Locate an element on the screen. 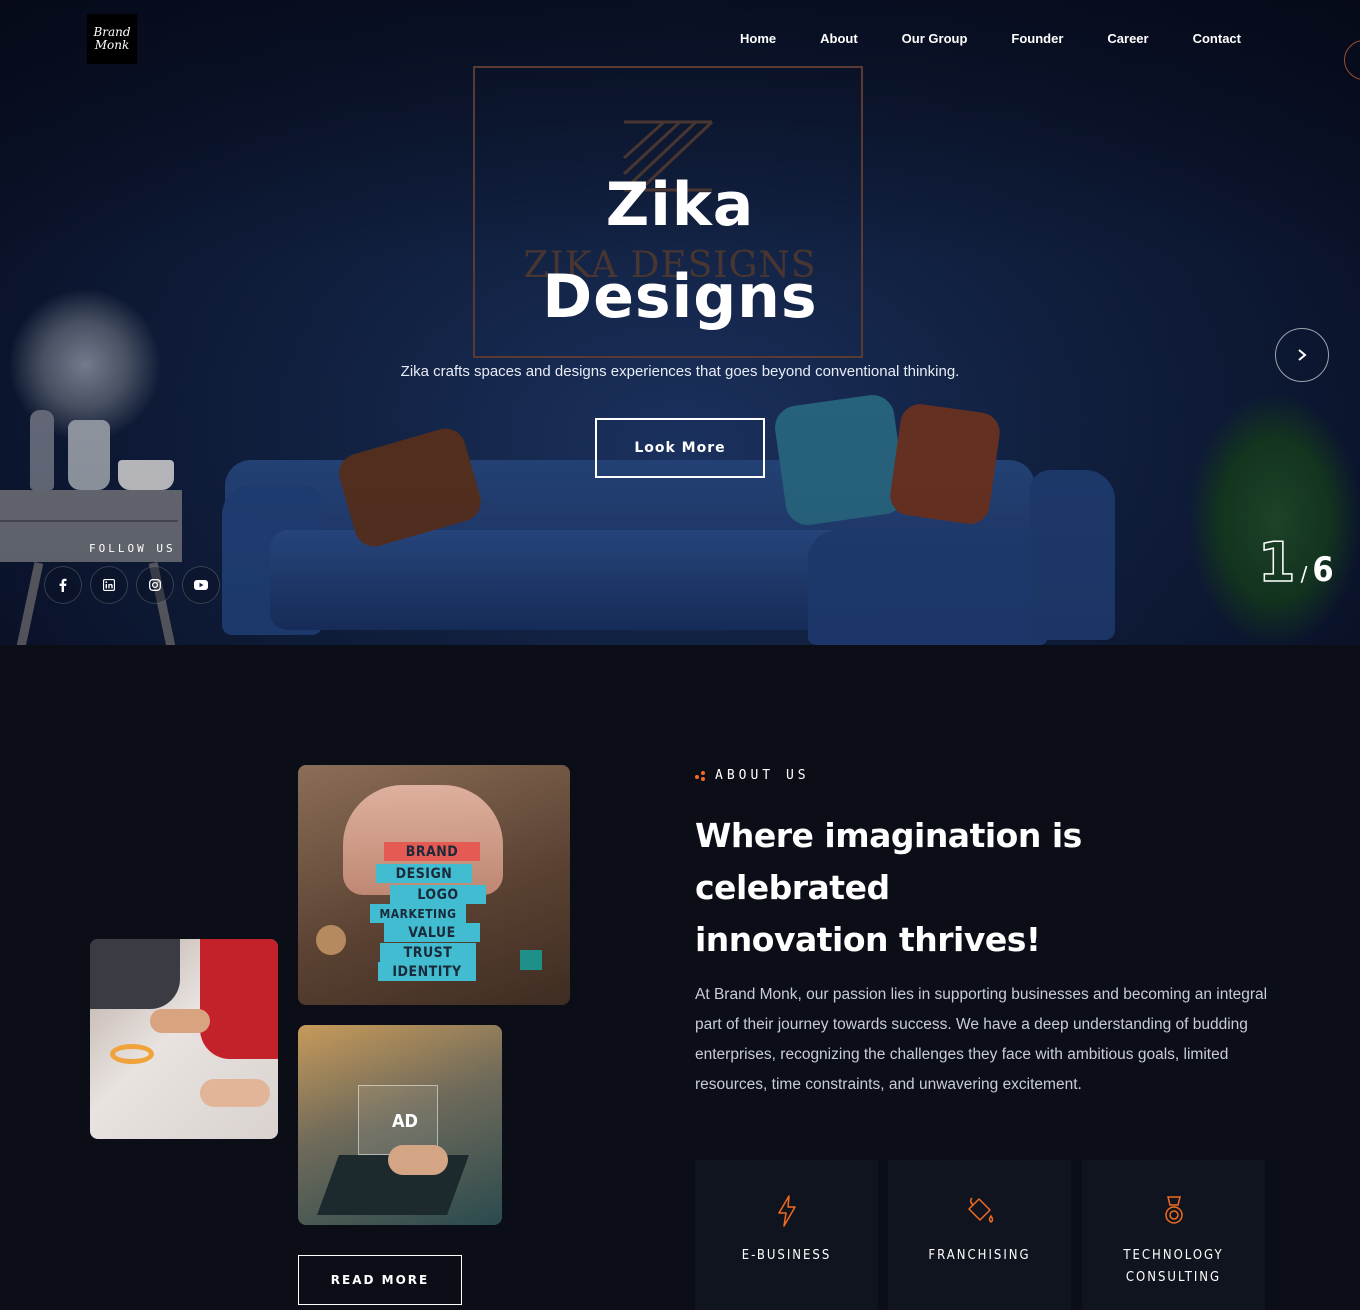 The image size is (1360, 1310). service-card-franchising: FRANCHISING is located at coordinates (979, 1235).